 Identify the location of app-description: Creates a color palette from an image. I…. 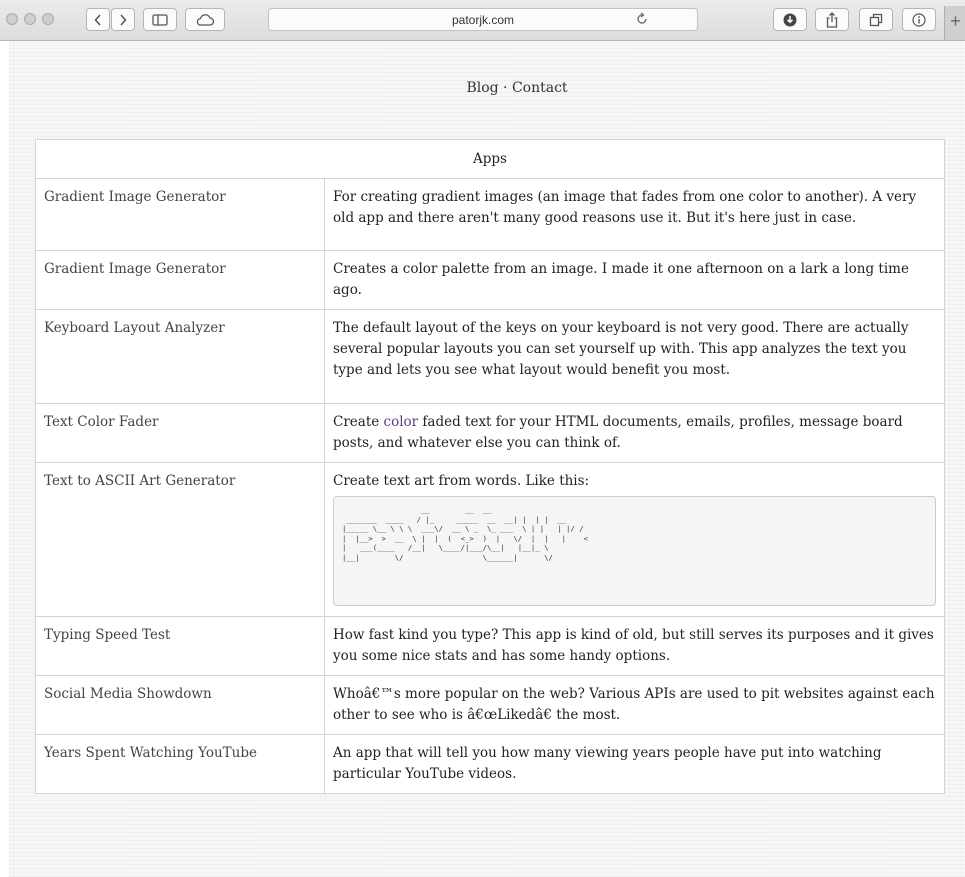
(634, 280).